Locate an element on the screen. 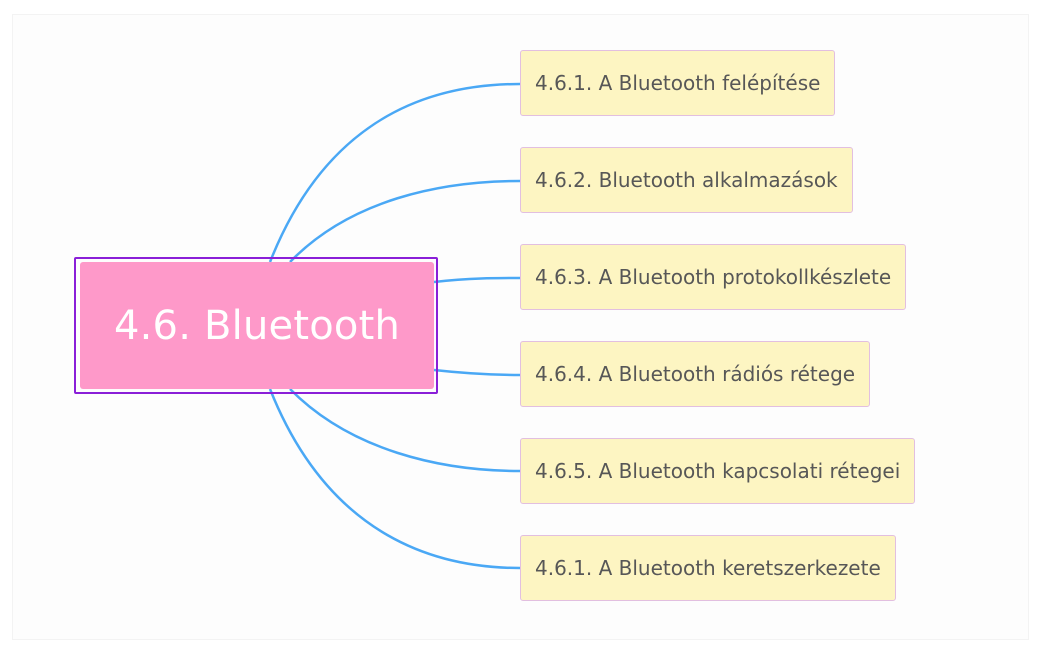 This screenshot has height=652, width=1039. subtopic-label: 4.6.1. A Bluetooth keretszerkezete is located at coordinates (708, 568).